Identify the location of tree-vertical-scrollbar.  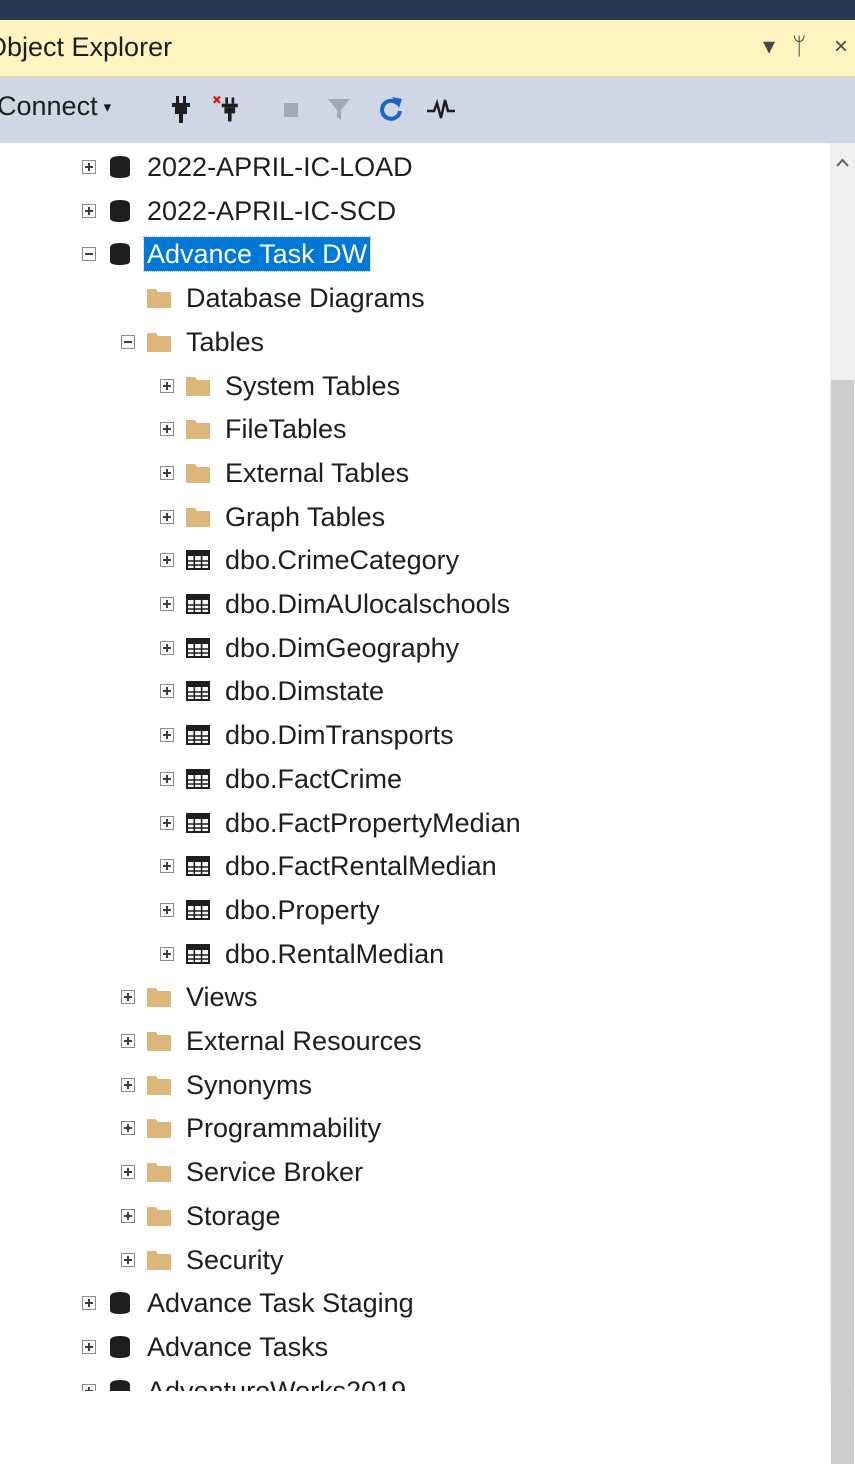
(842, 803).